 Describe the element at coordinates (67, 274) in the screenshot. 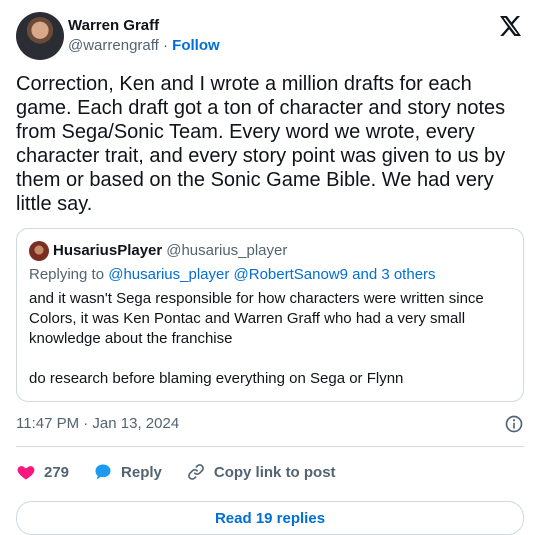

I see `replying-prefix: Replying to` at that location.